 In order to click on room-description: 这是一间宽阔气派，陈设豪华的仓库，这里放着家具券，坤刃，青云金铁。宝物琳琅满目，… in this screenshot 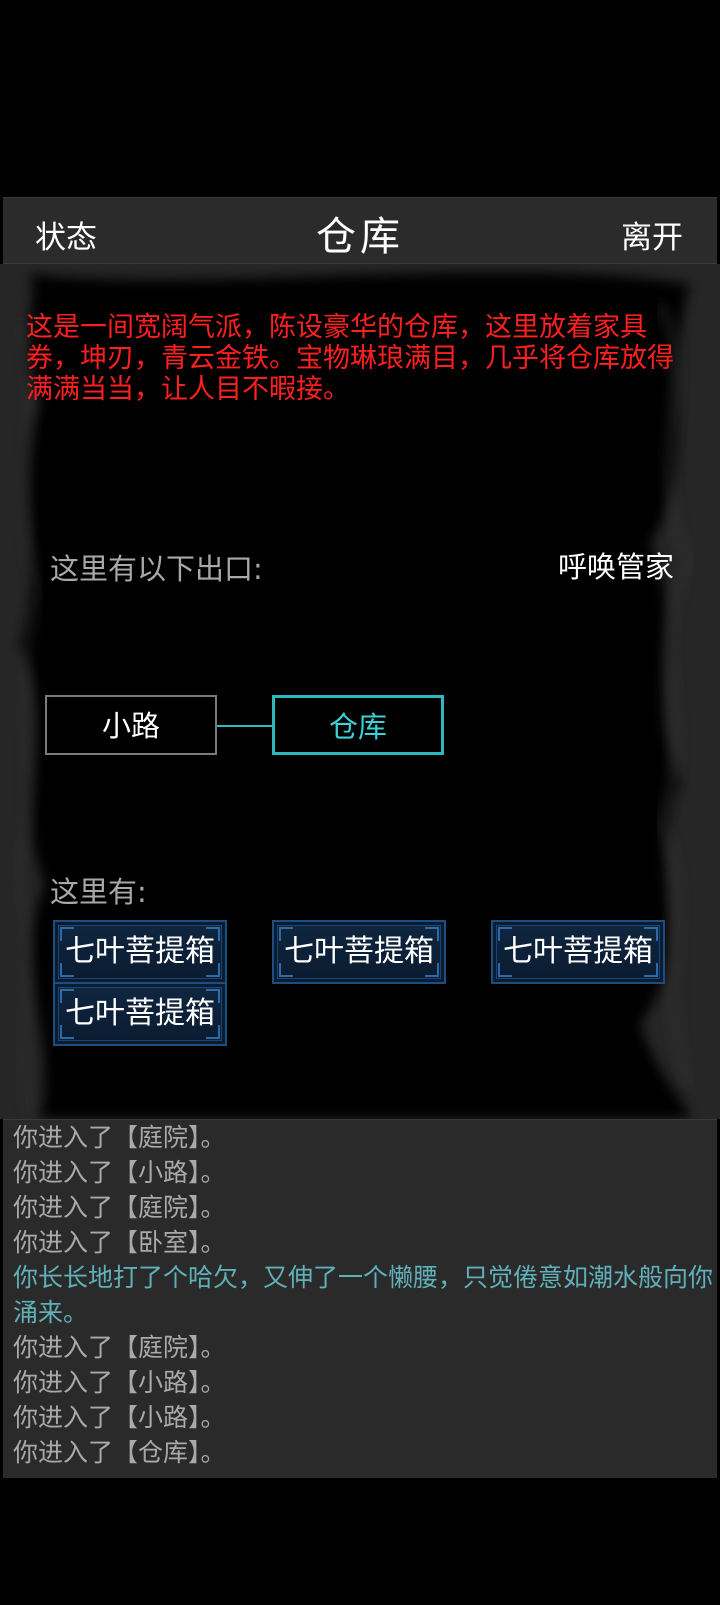, I will do `click(350, 358)`.